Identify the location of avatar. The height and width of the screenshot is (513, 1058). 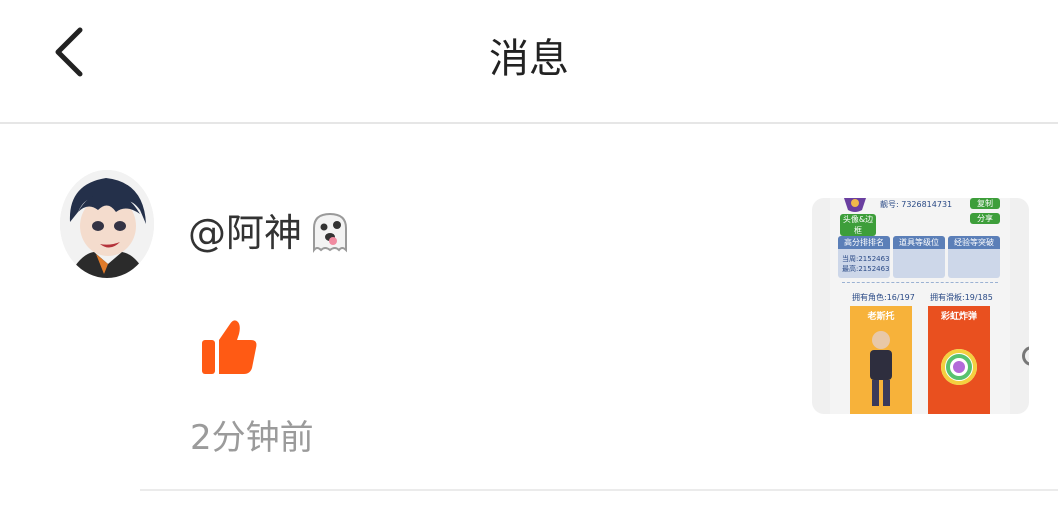
(107, 224).